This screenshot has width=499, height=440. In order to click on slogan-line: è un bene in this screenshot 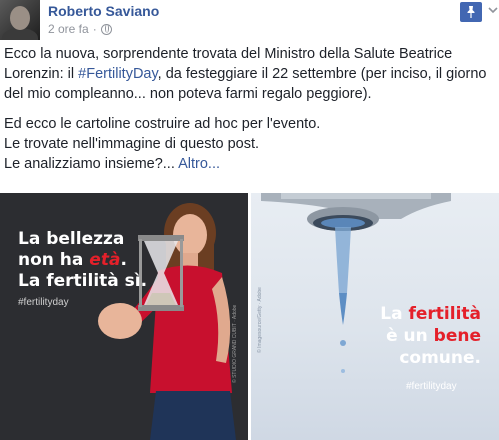, I will do `click(433, 336)`.